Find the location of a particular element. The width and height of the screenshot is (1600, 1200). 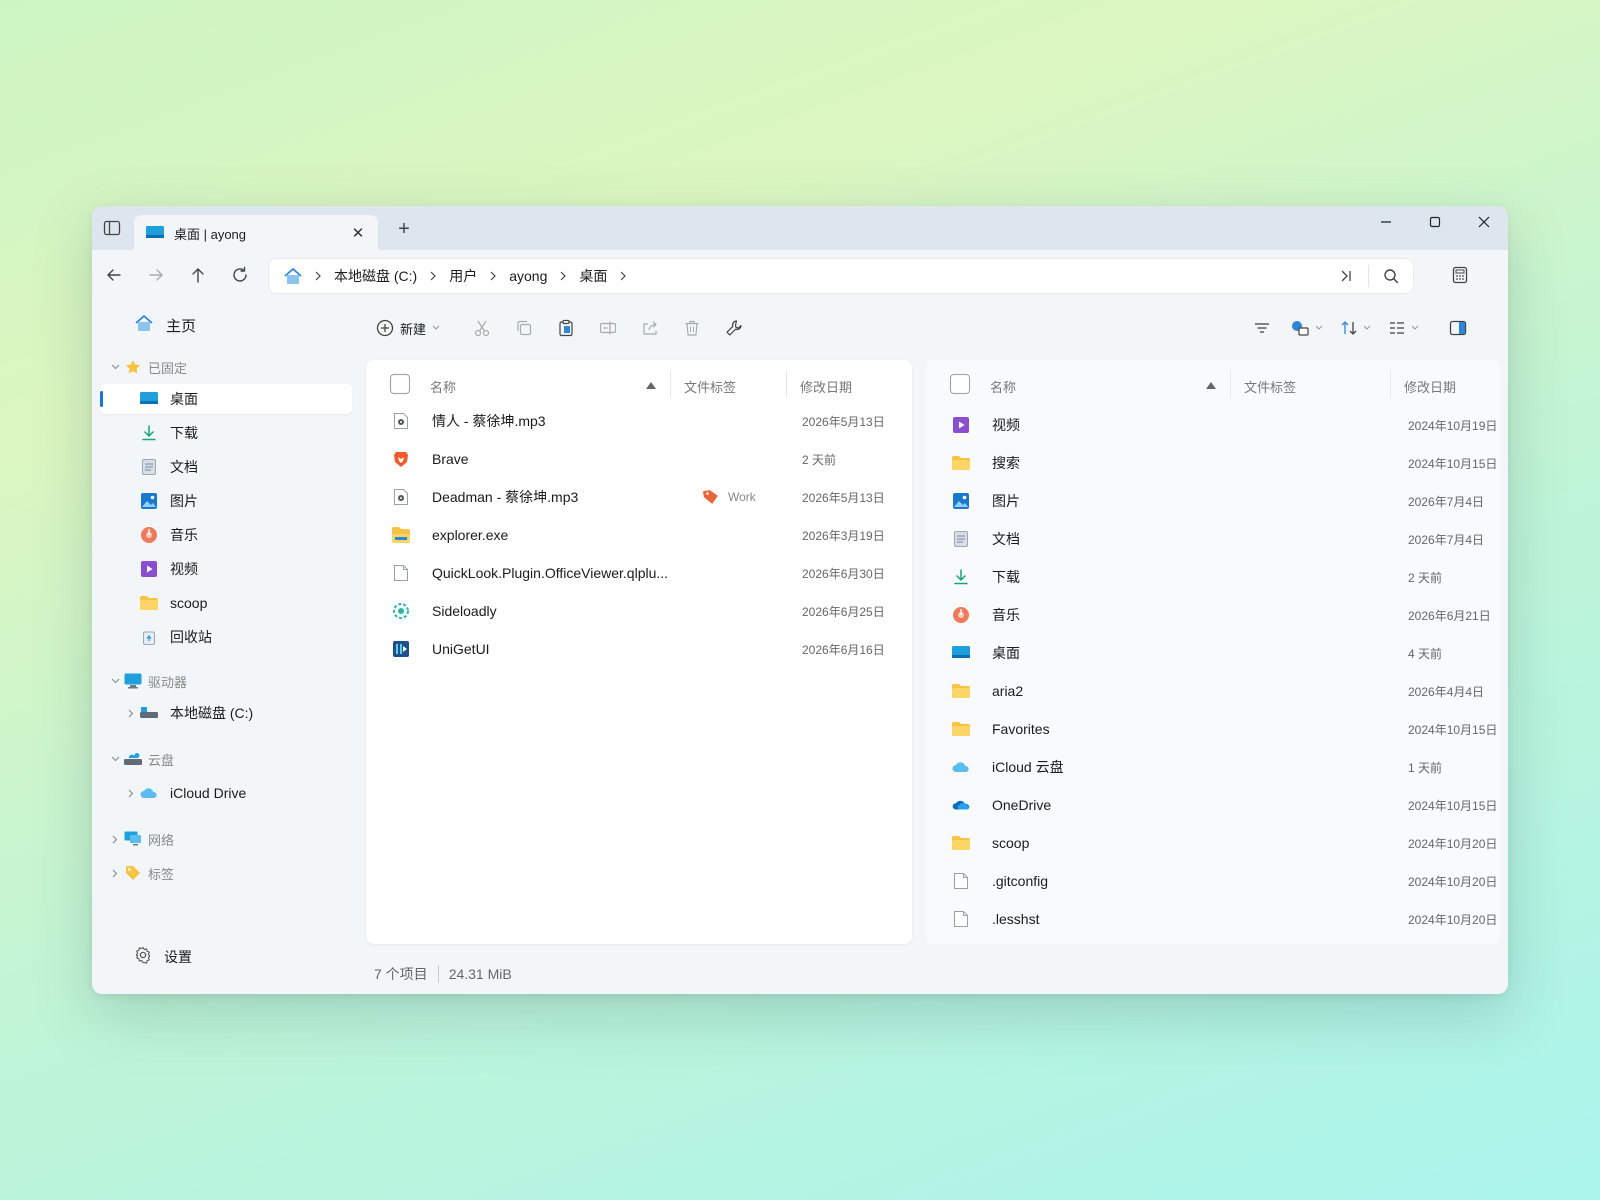

sidebar-item-icloud-drive: iCloud Drive is located at coordinates (226, 793).